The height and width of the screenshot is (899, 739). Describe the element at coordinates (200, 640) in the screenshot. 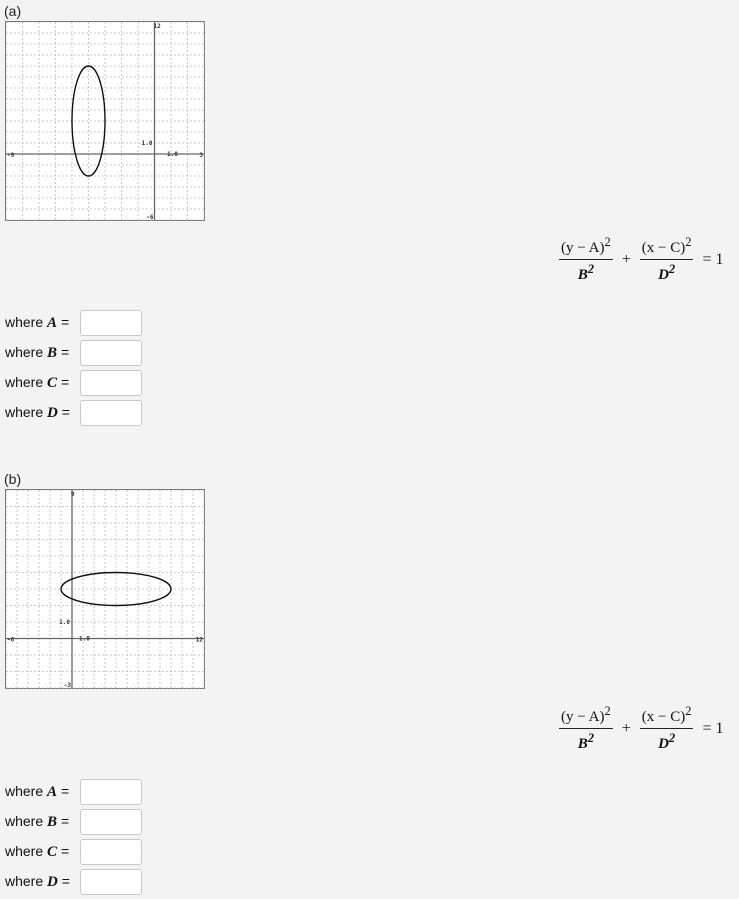

I see `x-max-label: 12` at that location.